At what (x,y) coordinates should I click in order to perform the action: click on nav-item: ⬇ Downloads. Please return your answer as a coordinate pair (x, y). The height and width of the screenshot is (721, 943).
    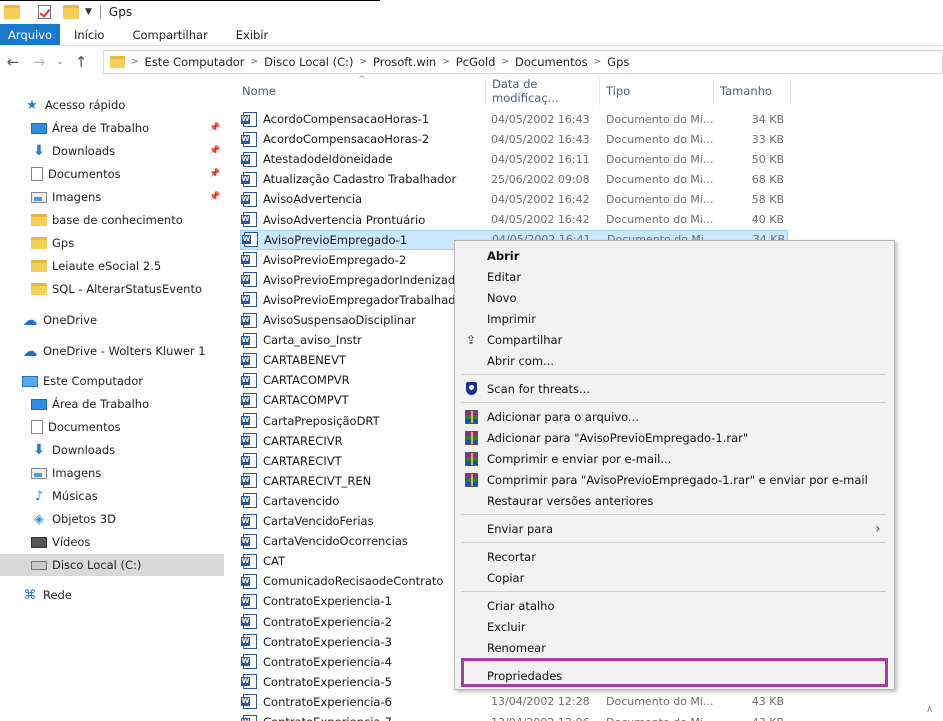
    Looking at the image, I should click on (112, 450).